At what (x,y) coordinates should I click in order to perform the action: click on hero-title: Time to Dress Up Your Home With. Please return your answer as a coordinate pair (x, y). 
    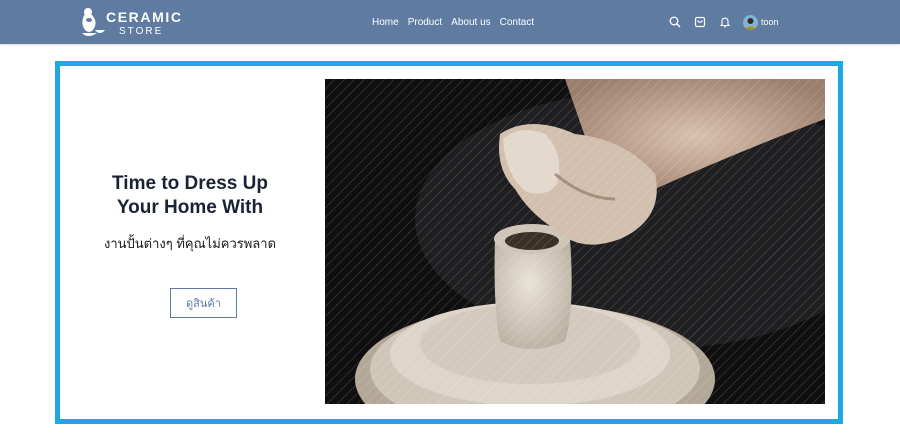
    Looking at the image, I should click on (190, 196).